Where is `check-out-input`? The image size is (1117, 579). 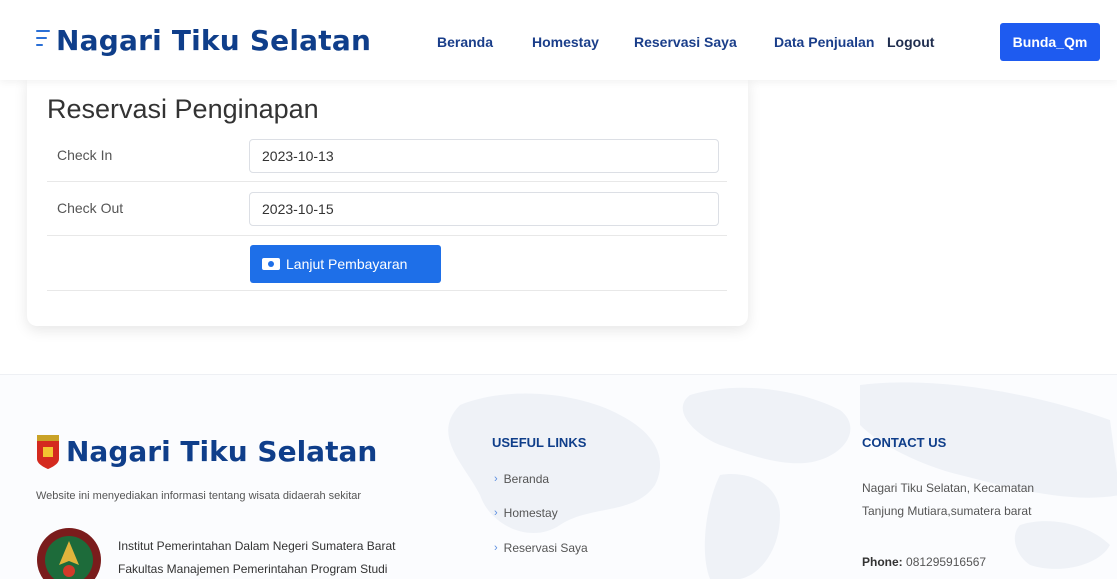
check-out-input is located at coordinates (484, 209).